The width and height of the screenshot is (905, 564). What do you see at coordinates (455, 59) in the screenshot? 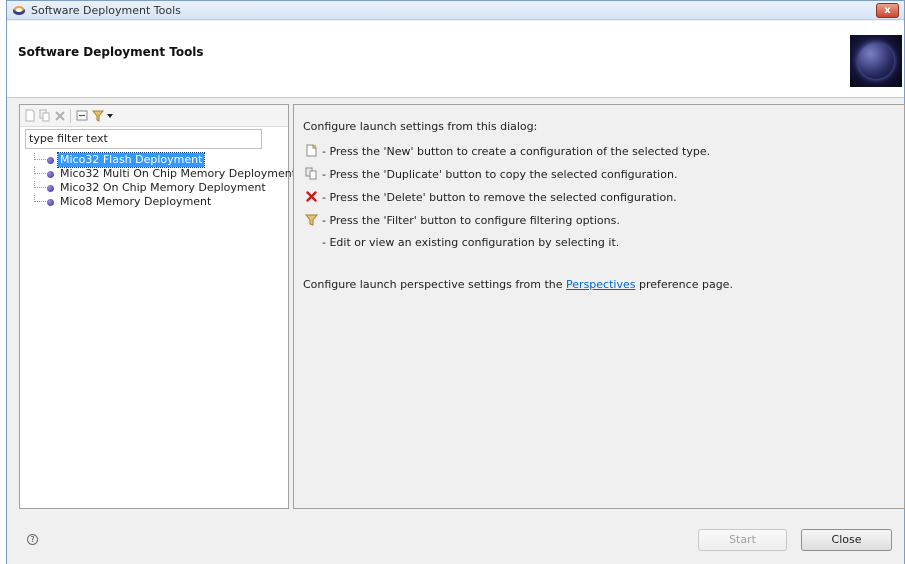
I see `dialog-header: Software Deployment Tools` at bounding box center [455, 59].